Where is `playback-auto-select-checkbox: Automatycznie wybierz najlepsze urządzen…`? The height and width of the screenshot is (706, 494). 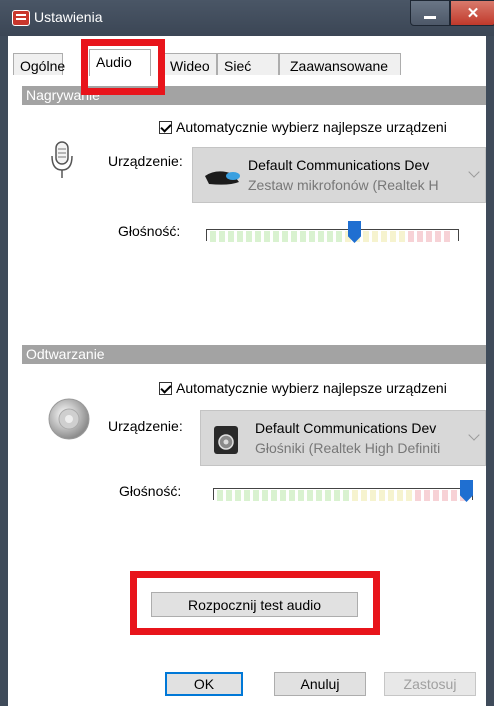
playback-auto-select-checkbox: Automatycznie wybierz najlepsze urządzen… is located at coordinates (303, 388).